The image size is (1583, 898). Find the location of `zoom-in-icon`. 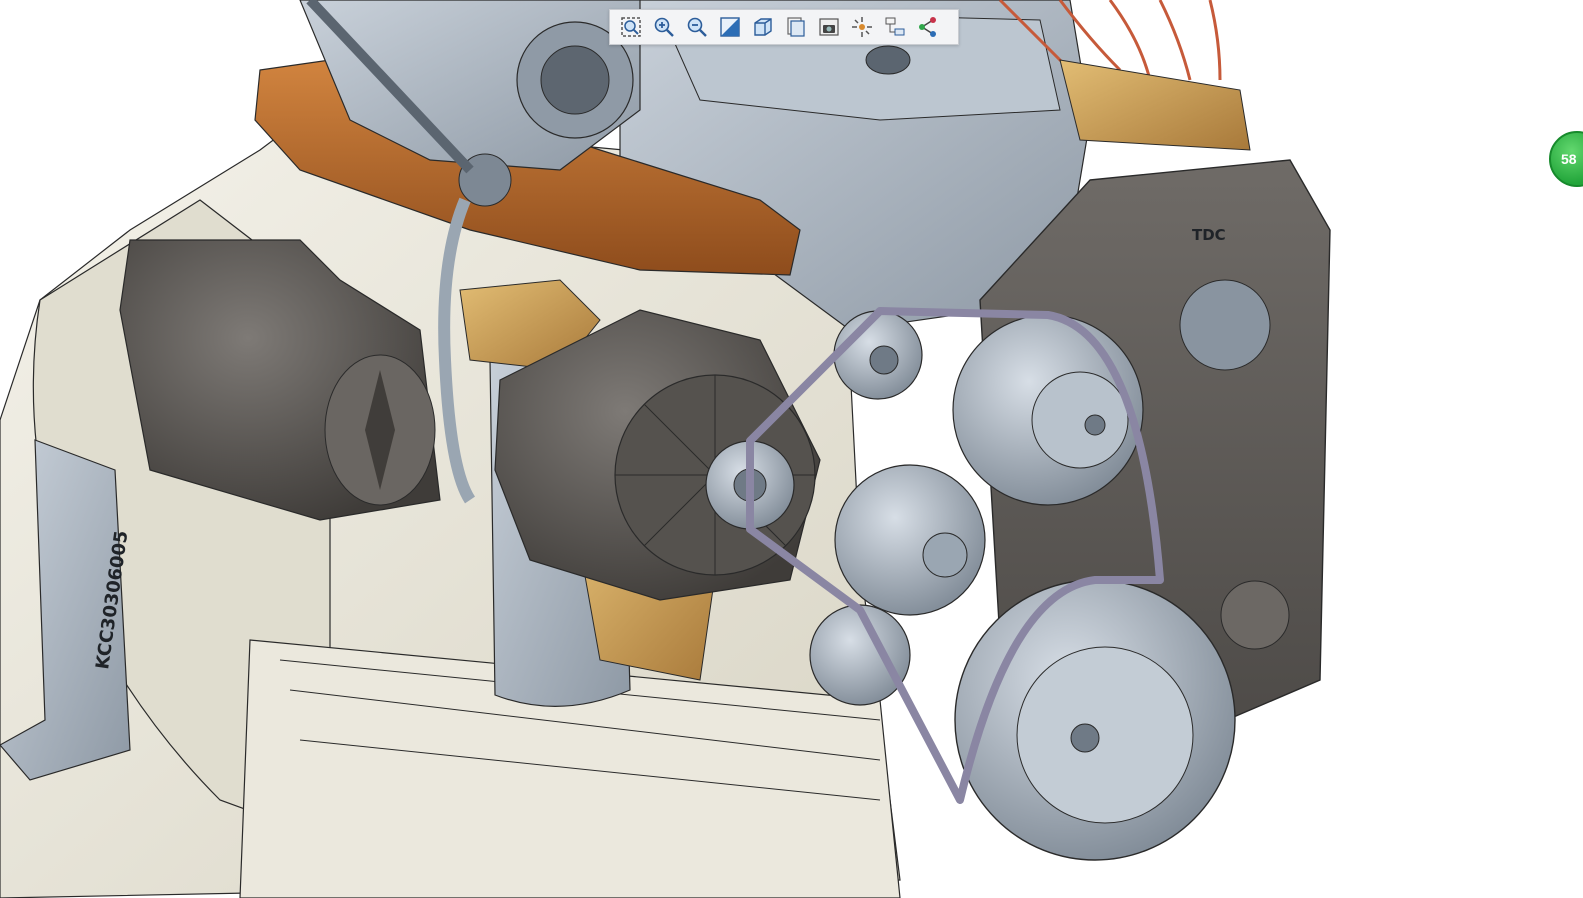

zoom-in-icon is located at coordinates (664, 27).